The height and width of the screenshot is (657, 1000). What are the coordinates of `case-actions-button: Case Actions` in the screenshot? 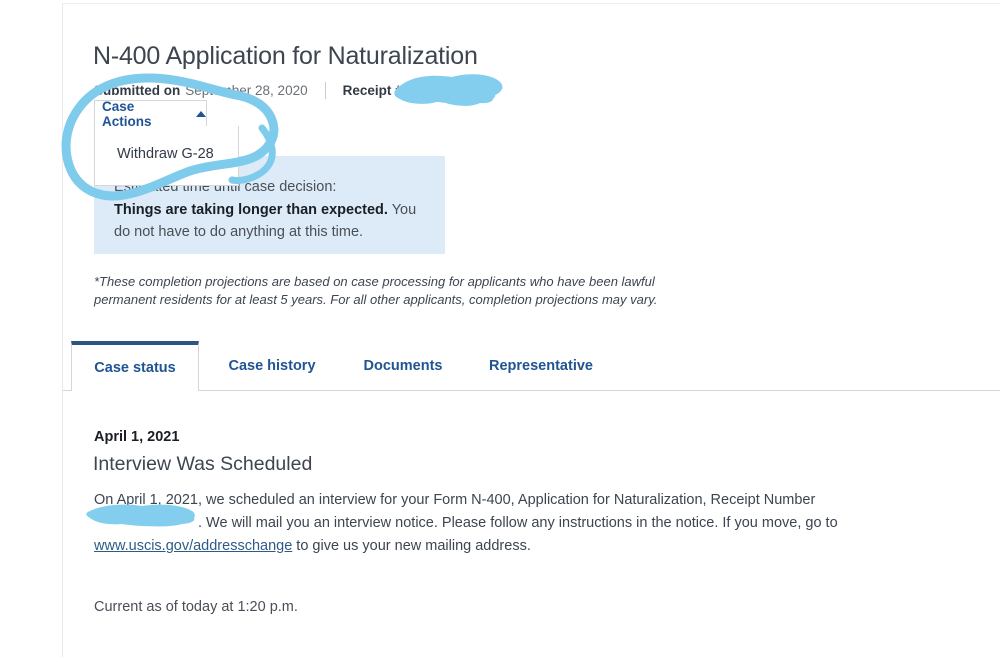 It's located at (150, 113).